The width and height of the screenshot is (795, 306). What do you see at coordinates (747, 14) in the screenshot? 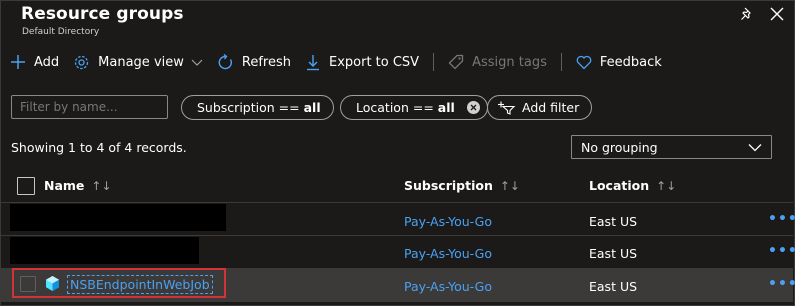
I see `pin-icon` at bounding box center [747, 14].